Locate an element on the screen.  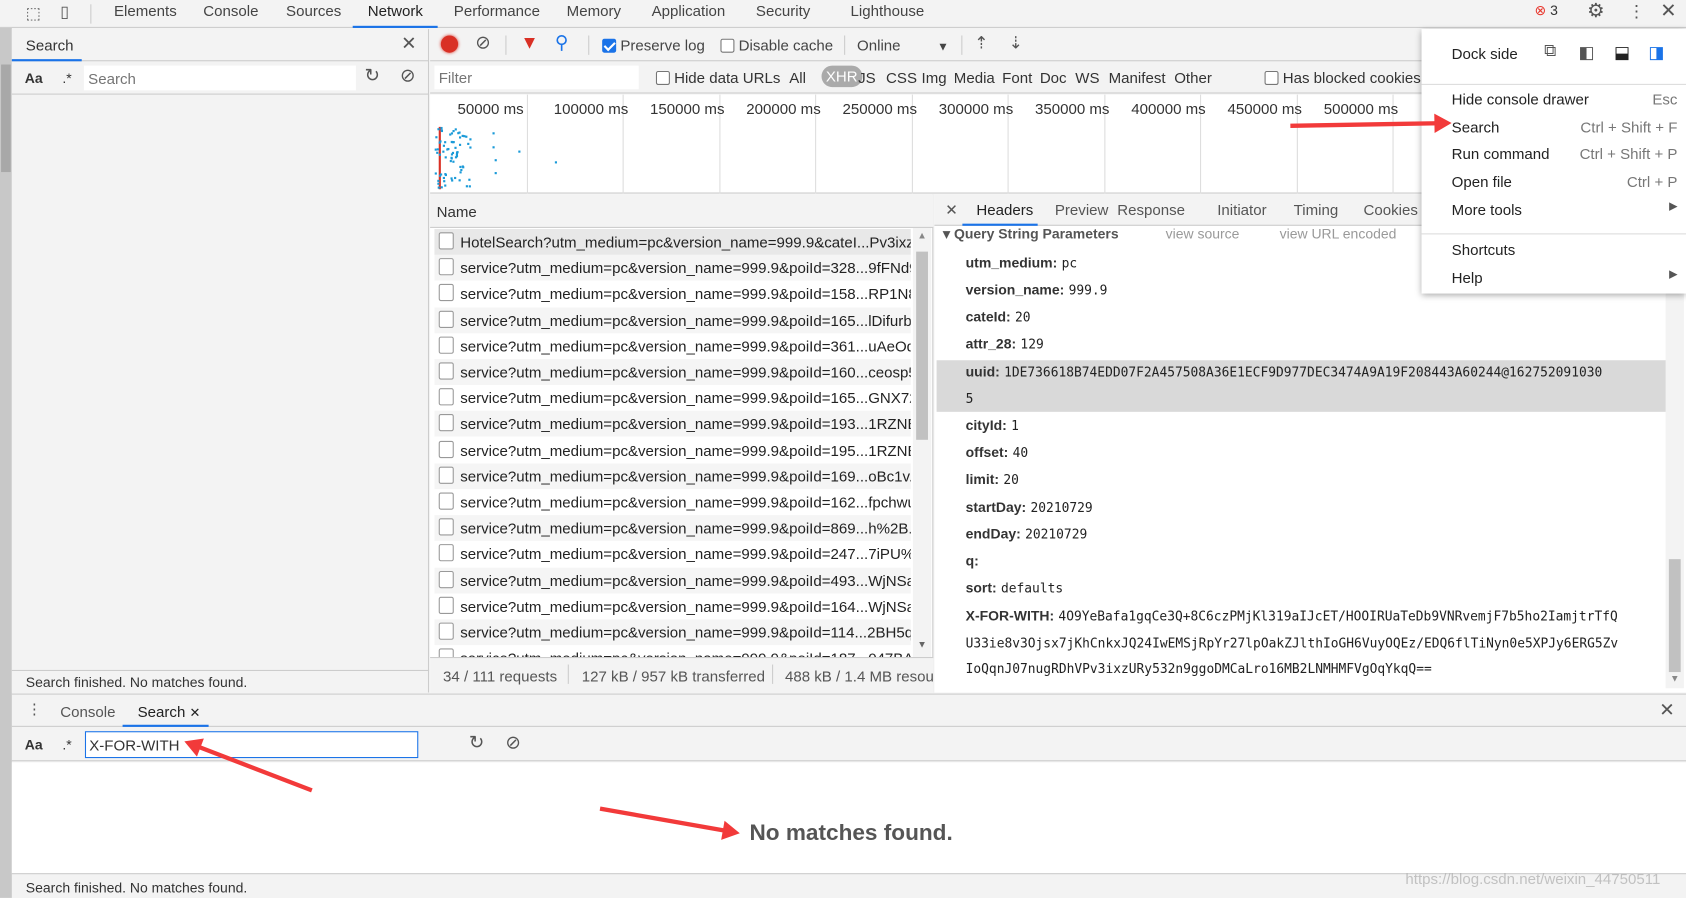
disable-cache-checkbox: Disable cache is located at coordinates (776, 45).